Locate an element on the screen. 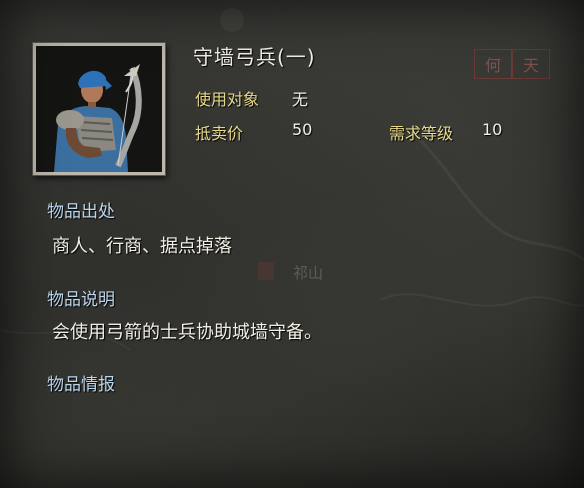  item-name: 守墙弓兵(一) is located at coordinates (254, 57).